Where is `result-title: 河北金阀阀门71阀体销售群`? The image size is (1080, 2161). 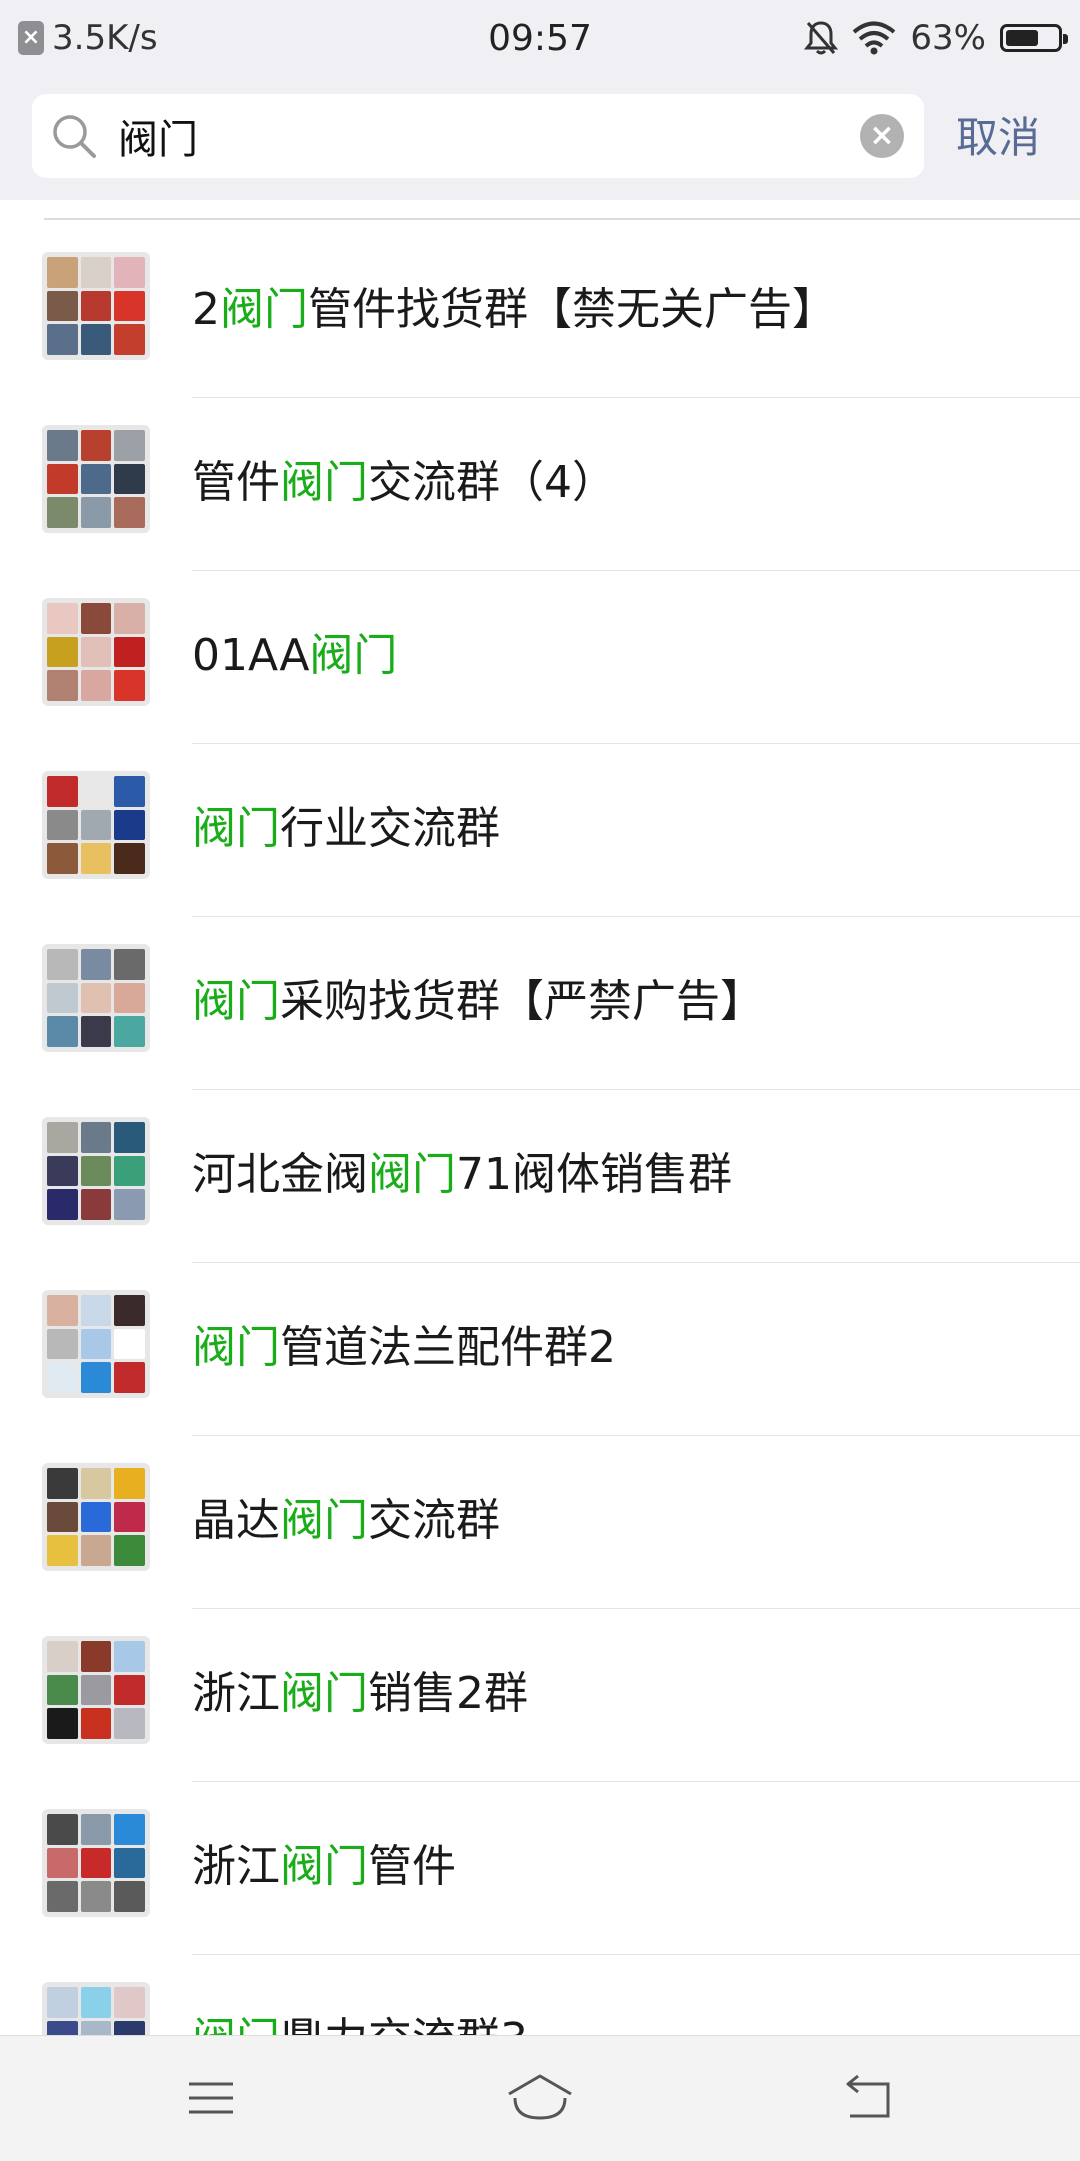
result-title: 河北金阀阀门71阀体销售群 is located at coordinates (462, 1176).